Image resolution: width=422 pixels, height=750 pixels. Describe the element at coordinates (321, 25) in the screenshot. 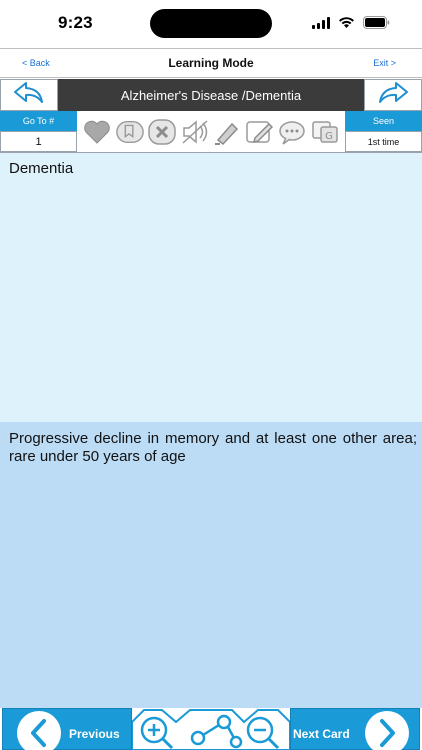

I see `signal-icon` at that location.